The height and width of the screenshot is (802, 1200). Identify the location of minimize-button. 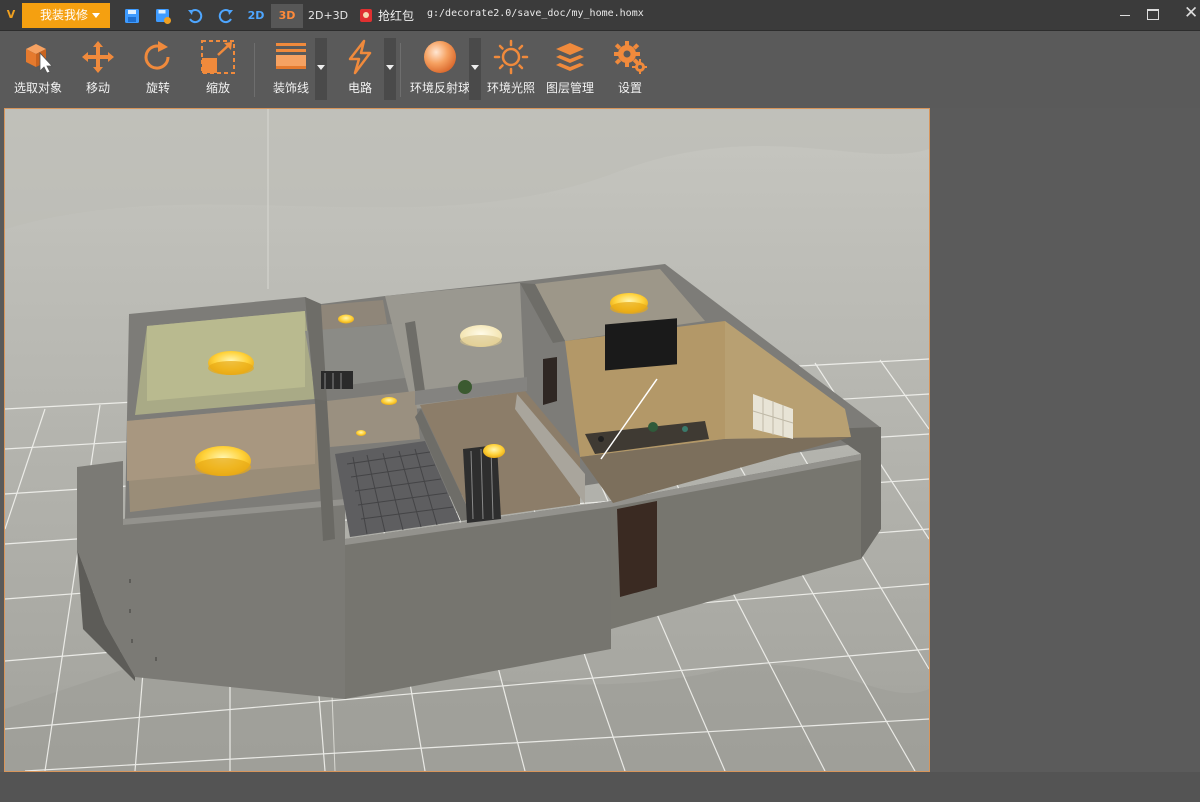
(1126, 15).